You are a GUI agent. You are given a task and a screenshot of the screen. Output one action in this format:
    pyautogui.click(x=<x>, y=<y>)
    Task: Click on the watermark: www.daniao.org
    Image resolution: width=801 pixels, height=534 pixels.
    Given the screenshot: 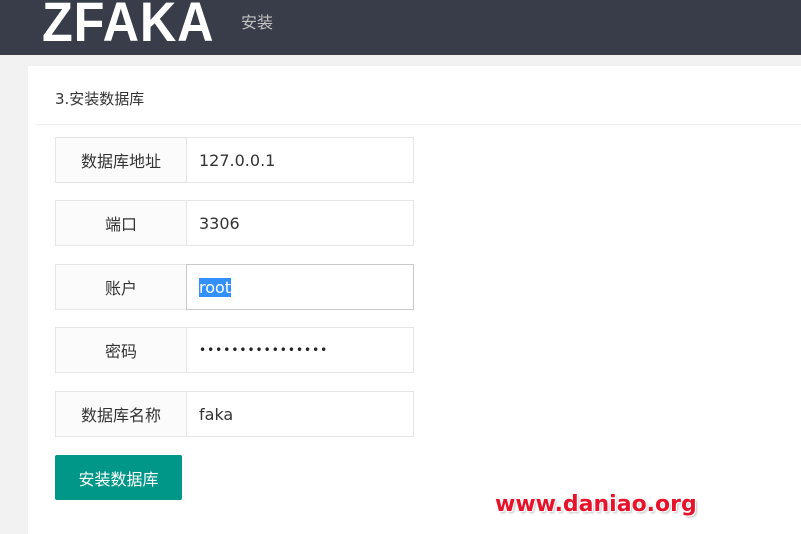 What is the action you would take?
    pyautogui.click(x=596, y=504)
    